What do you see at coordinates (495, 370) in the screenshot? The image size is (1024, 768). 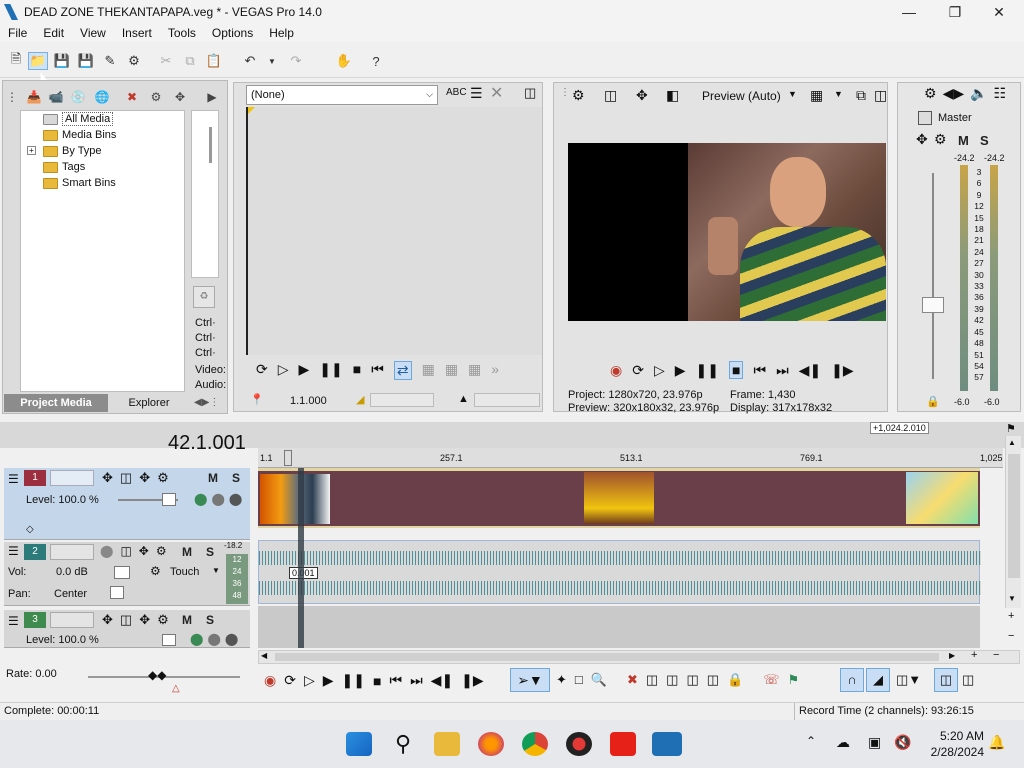 I see `more-icon: »` at bounding box center [495, 370].